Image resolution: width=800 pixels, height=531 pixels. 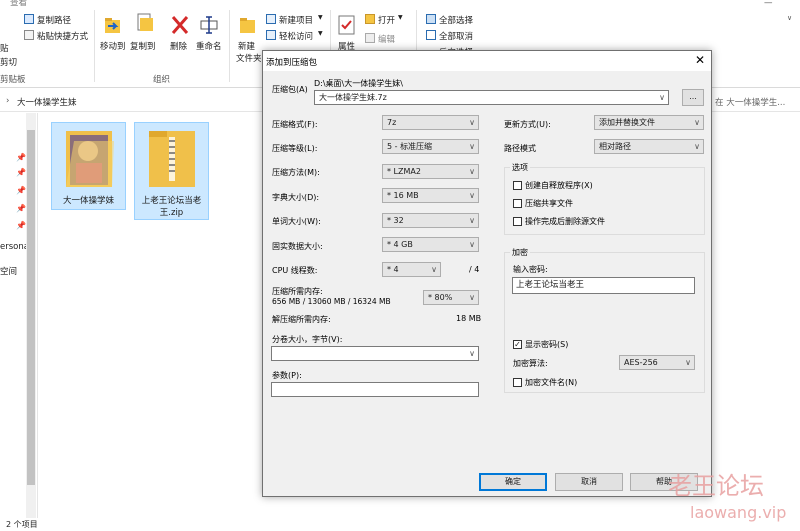 What do you see at coordinates (551, 382) in the screenshot?
I see `encrypt-names-label: 加密文件名(N)` at bounding box center [551, 382].